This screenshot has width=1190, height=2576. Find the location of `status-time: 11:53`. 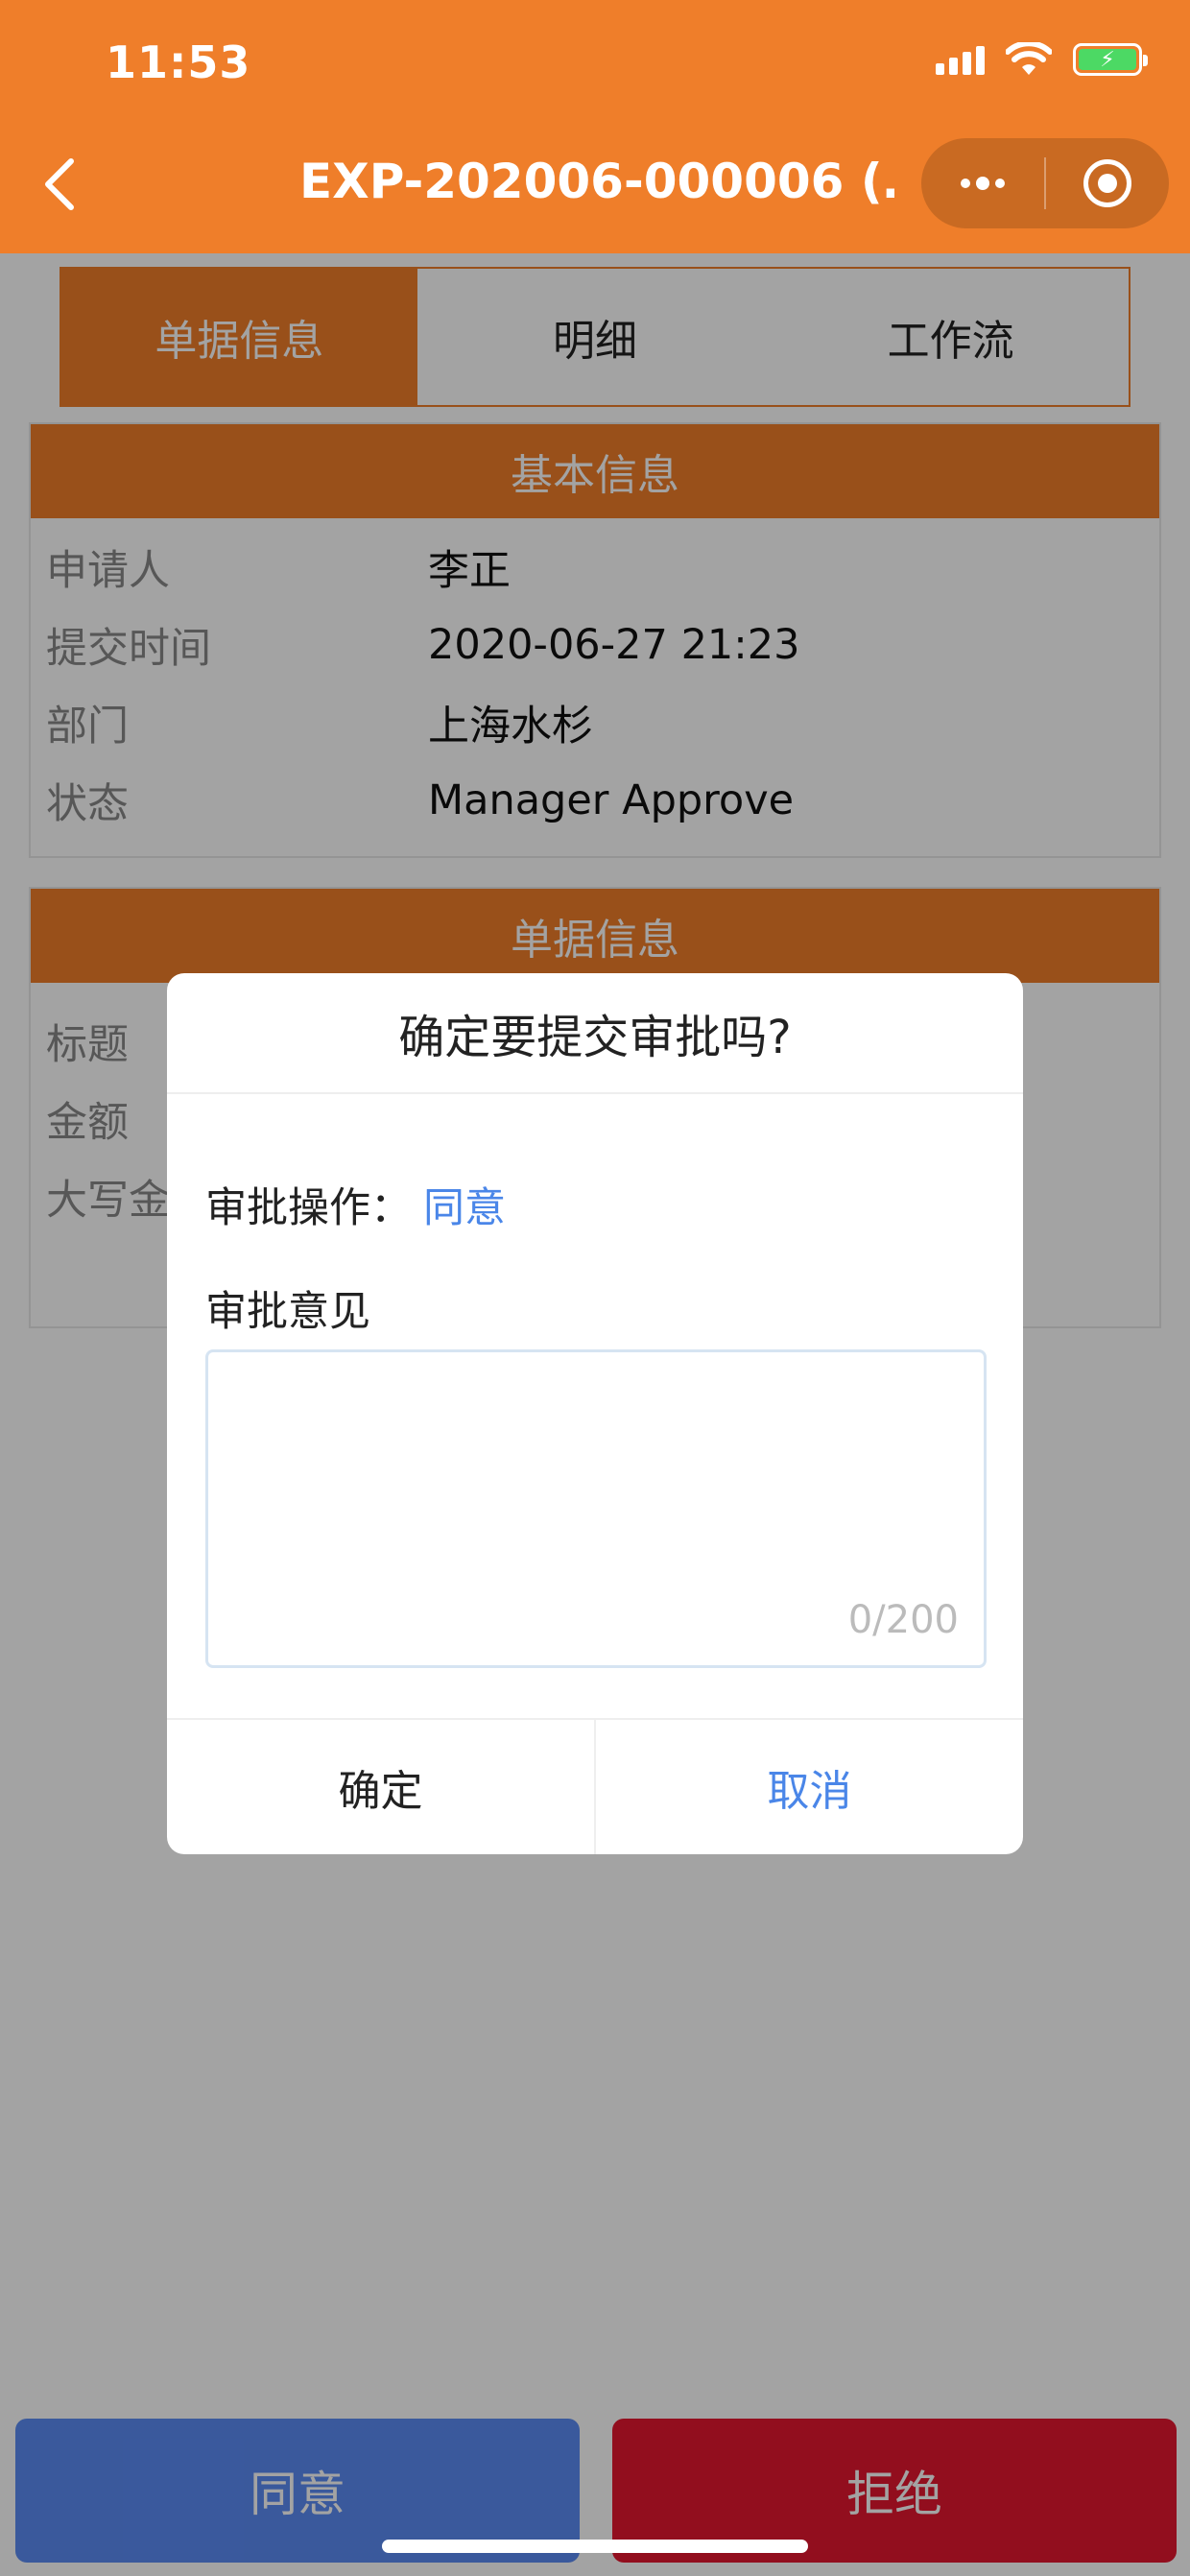

status-time: 11:53 is located at coordinates (178, 62).